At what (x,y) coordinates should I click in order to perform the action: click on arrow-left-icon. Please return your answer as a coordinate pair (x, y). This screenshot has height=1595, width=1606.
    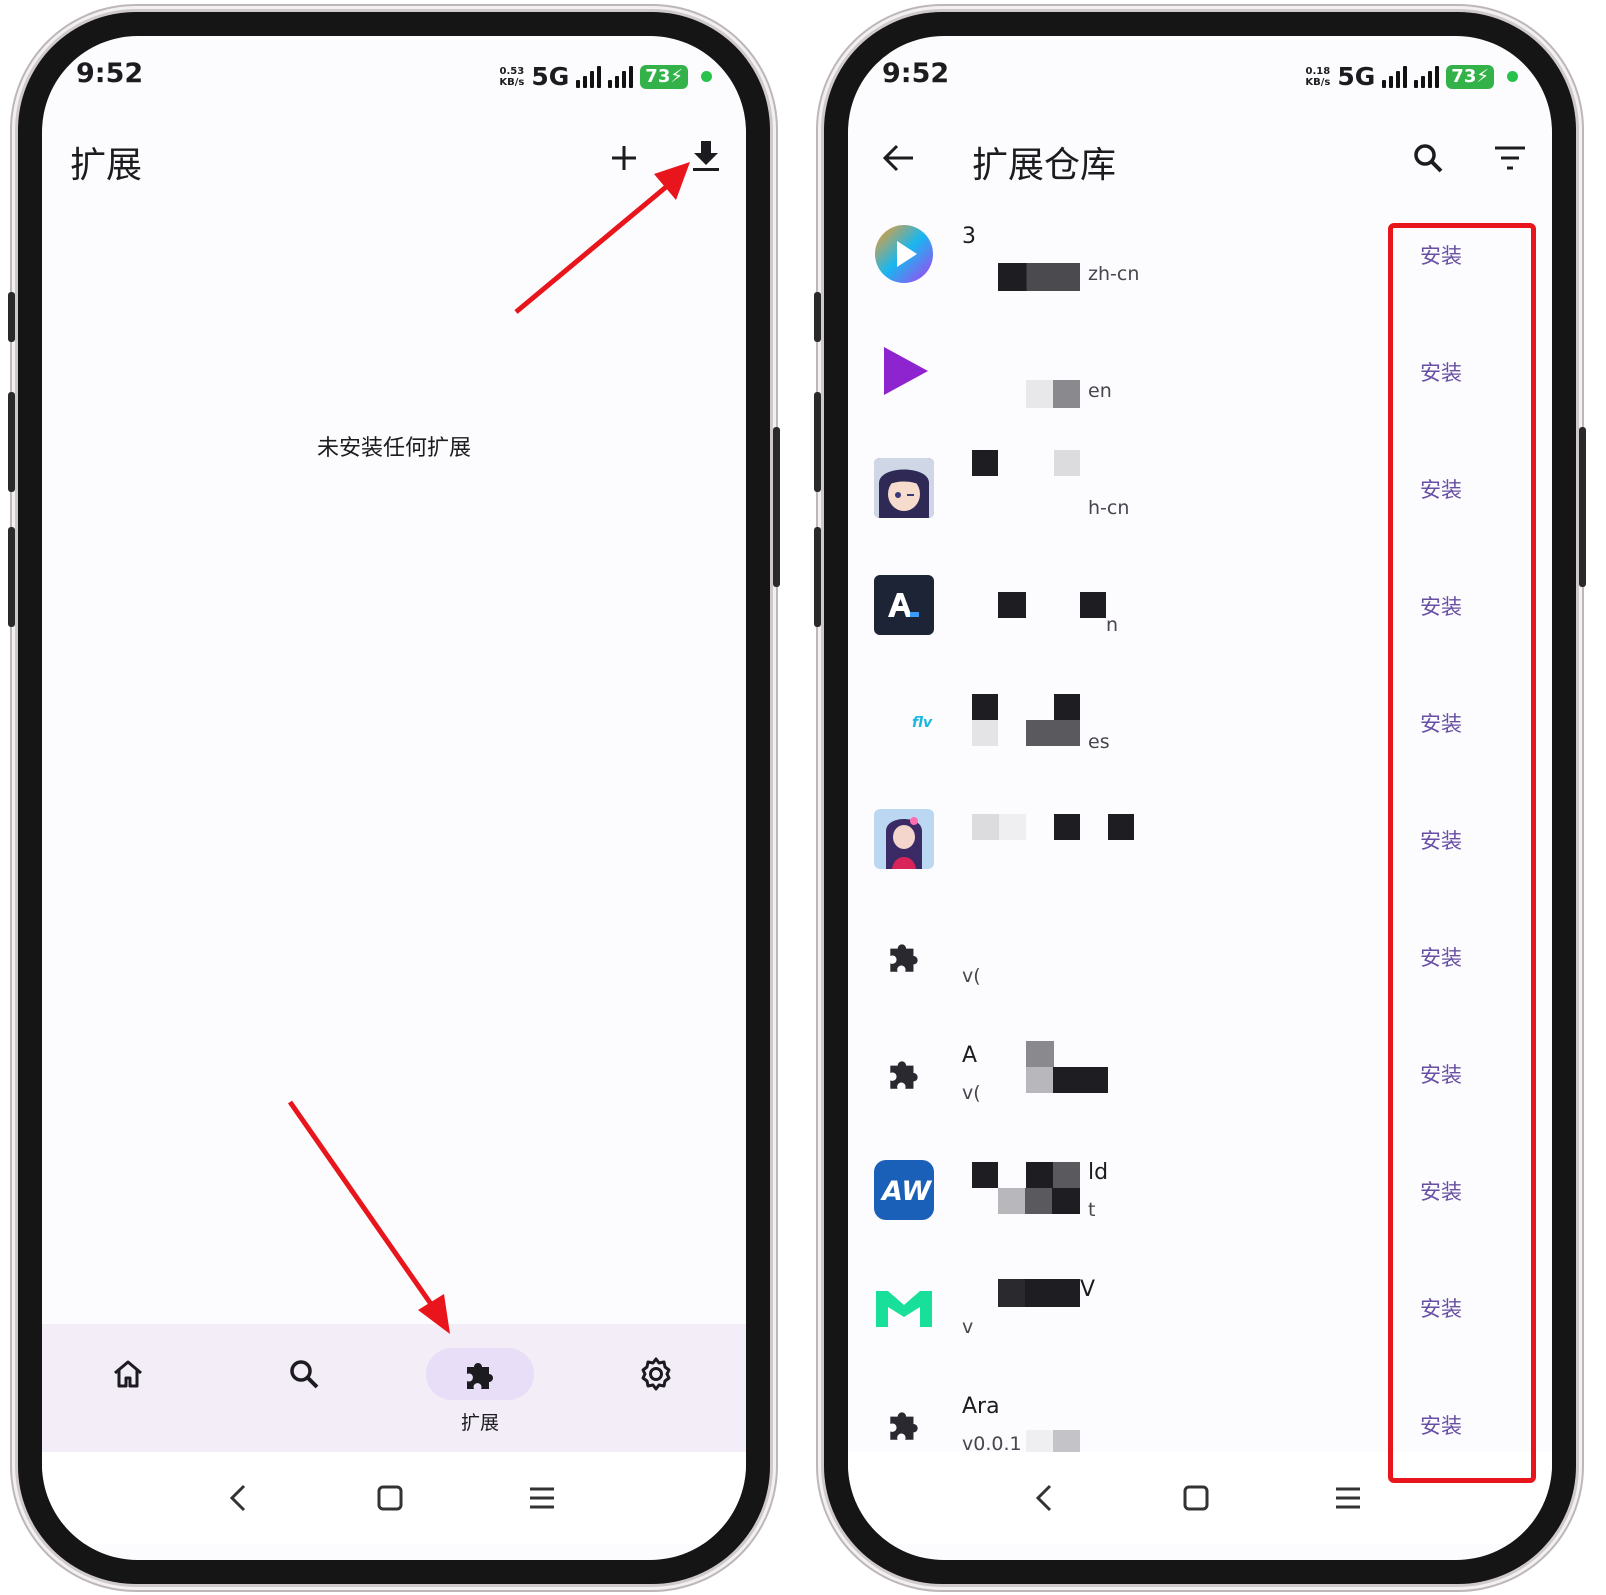
    Looking at the image, I should click on (898, 158).